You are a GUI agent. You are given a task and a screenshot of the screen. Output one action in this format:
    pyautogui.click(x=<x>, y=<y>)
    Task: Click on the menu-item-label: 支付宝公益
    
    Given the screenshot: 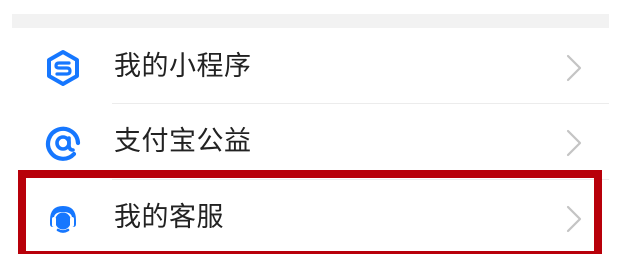 What is the action you would take?
    pyautogui.click(x=183, y=141)
    